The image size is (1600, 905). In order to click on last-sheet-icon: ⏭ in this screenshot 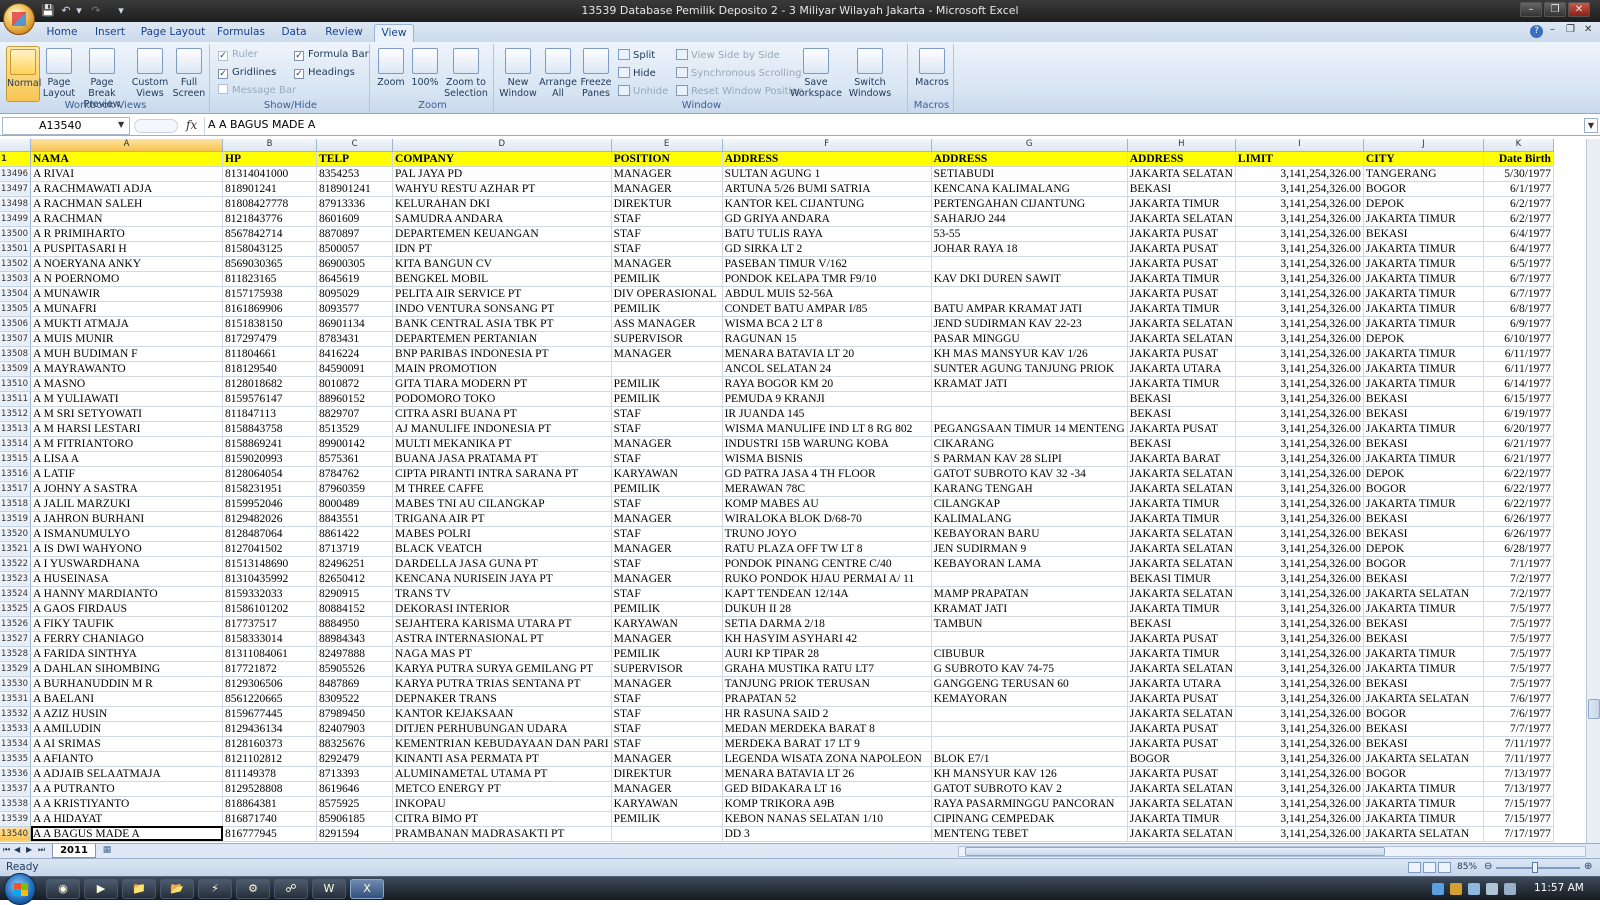, I will do `click(41, 850)`.